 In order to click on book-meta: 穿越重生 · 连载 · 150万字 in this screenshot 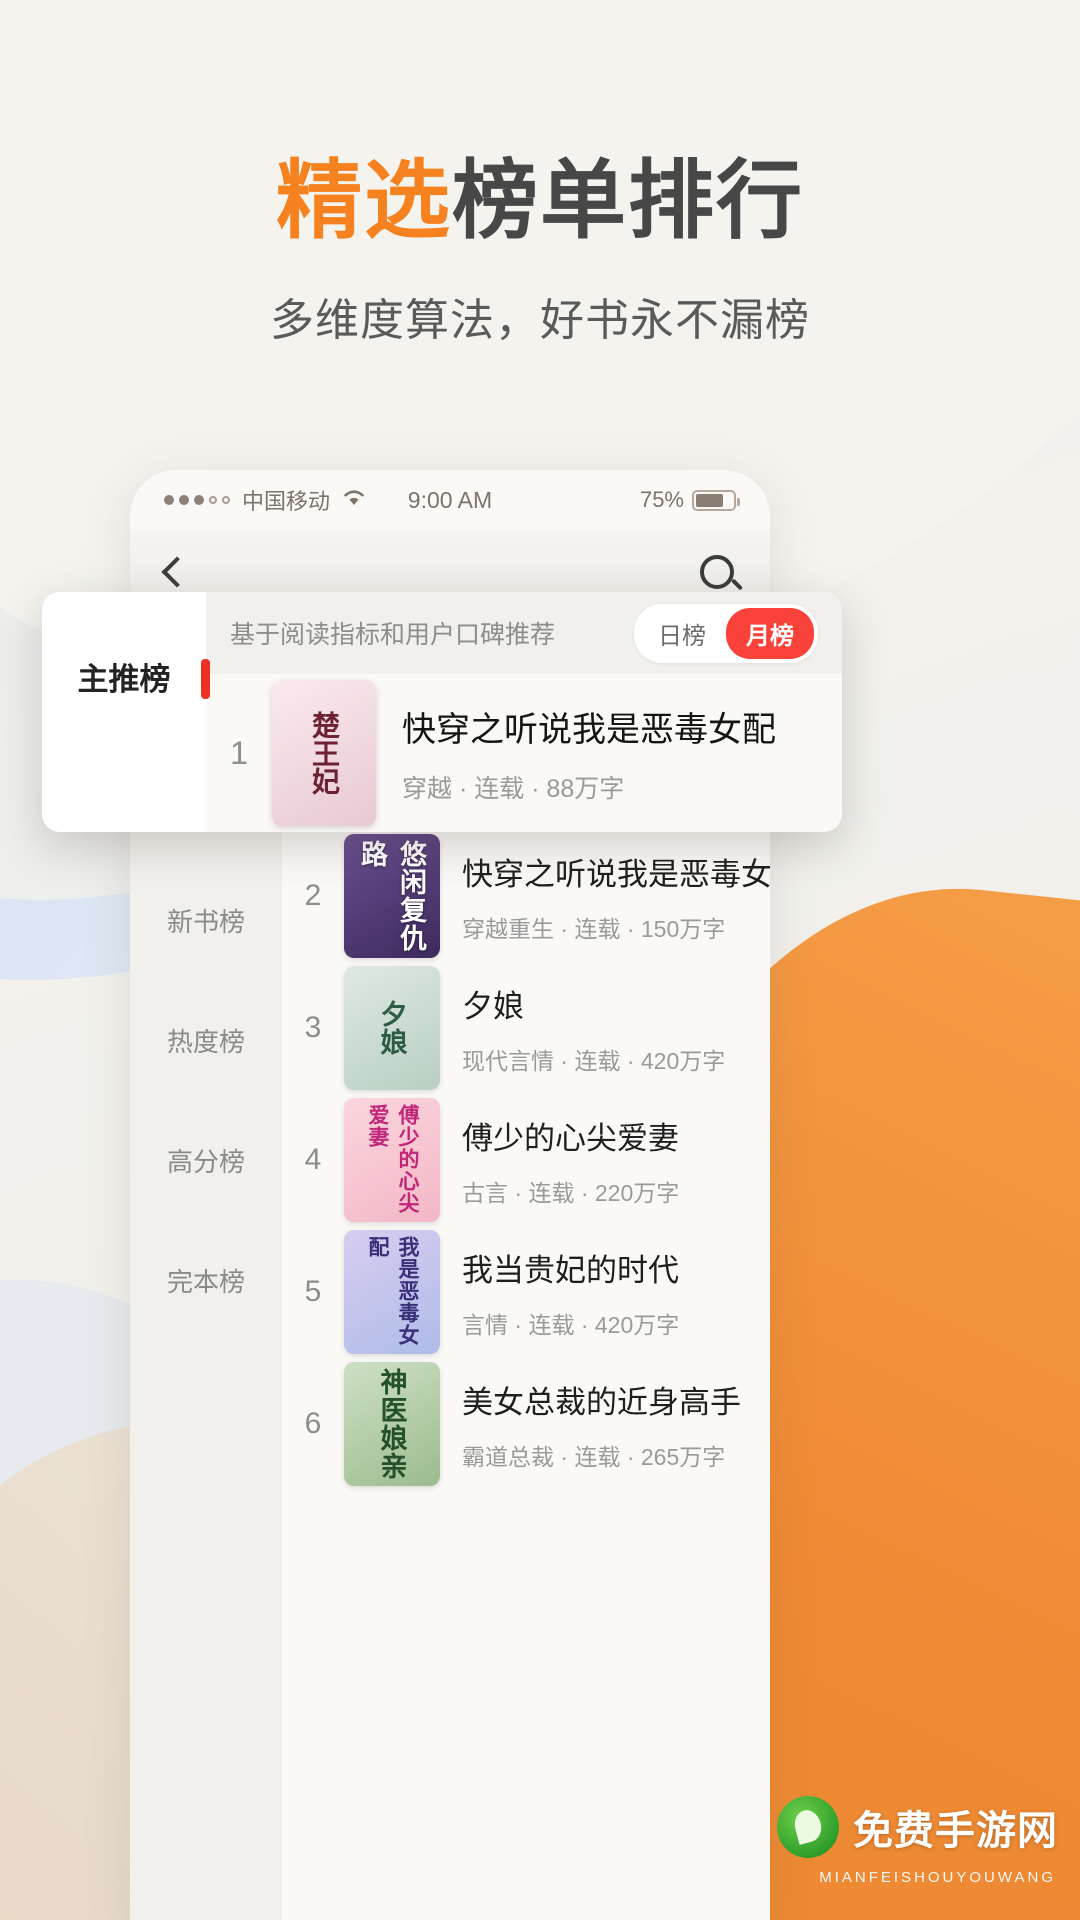, I will do `click(594, 928)`.